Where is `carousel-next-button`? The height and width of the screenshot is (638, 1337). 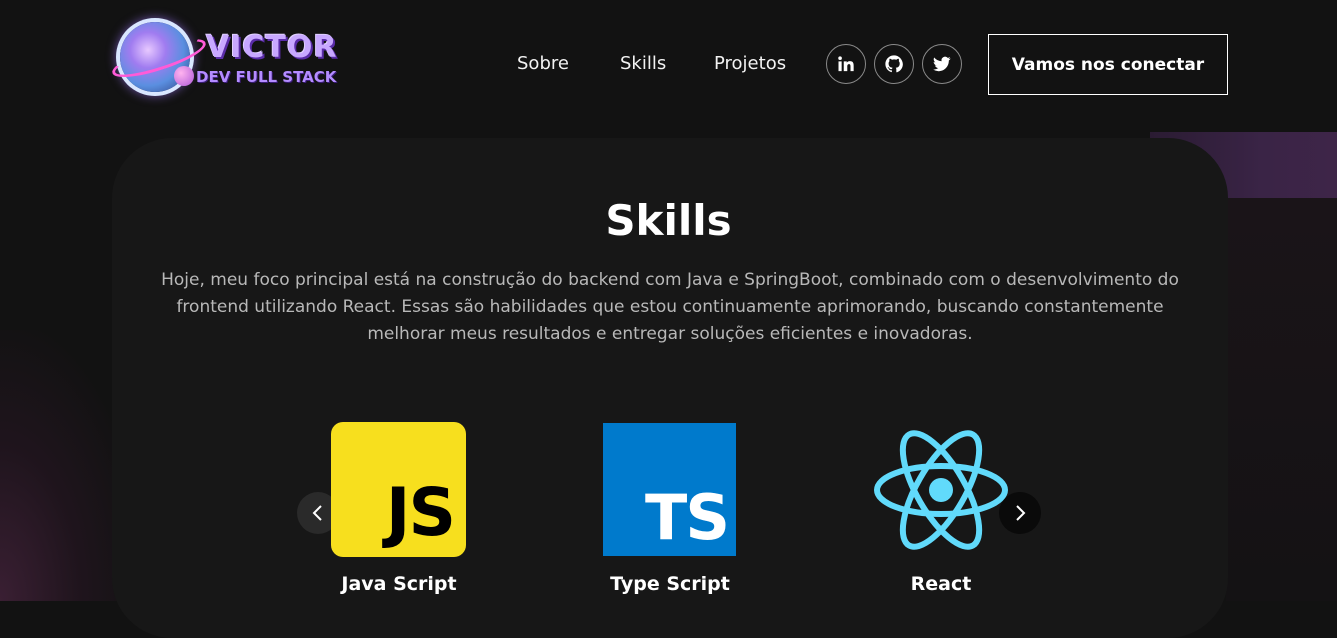
carousel-next-button is located at coordinates (1020, 513).